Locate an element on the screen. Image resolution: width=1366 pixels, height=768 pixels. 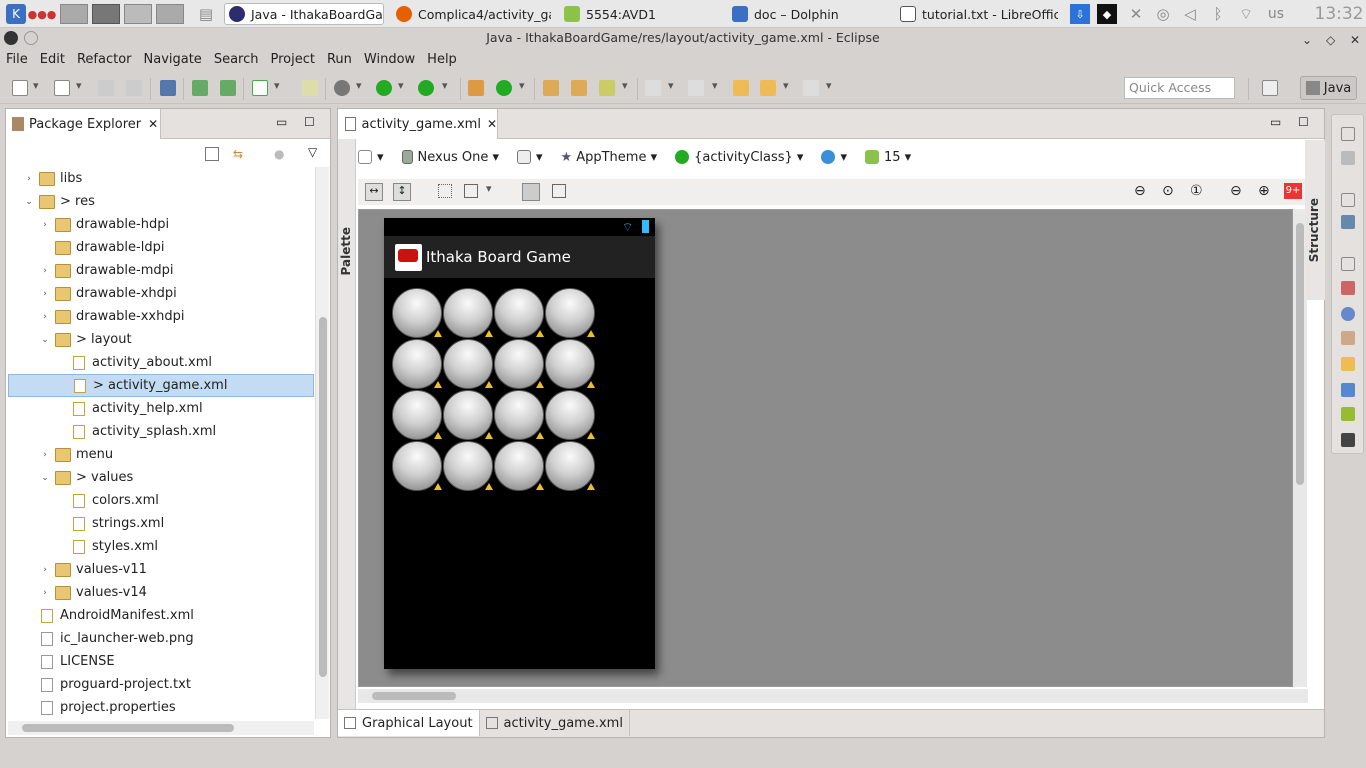
avd-manager-icon is located at coordinates (228, 88).